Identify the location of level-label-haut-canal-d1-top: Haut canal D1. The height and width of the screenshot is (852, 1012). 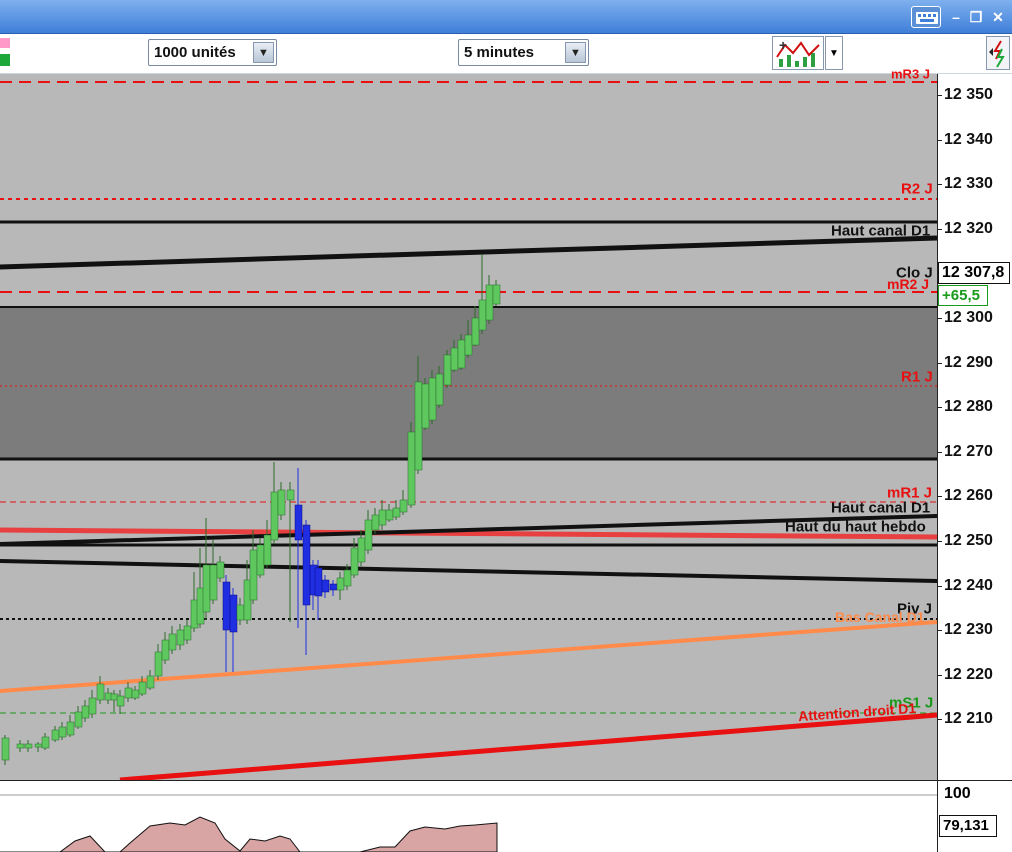
(881, 231).